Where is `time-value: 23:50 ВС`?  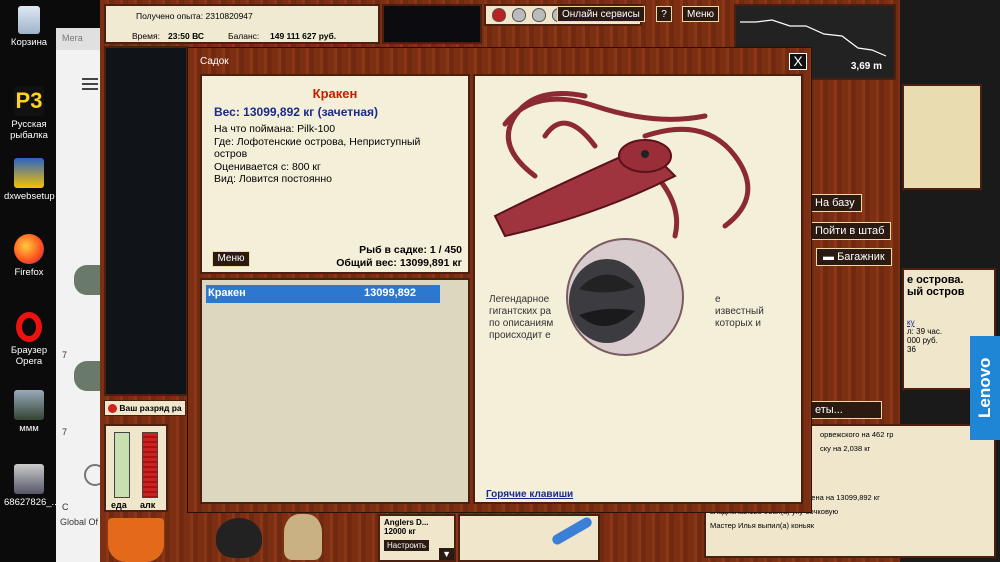
time-value: 23:50 ВС is located at coordinates (186, 36).